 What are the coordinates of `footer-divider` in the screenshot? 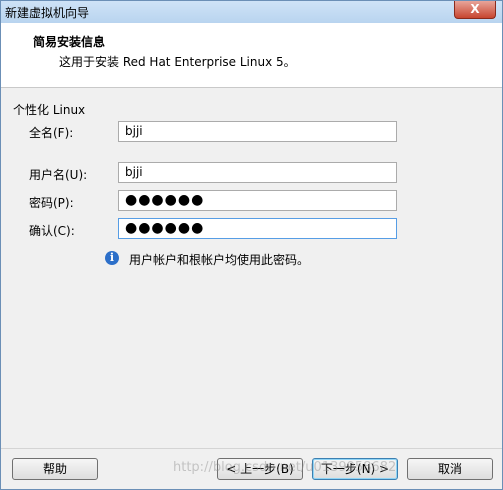 It's located at (251, 448).